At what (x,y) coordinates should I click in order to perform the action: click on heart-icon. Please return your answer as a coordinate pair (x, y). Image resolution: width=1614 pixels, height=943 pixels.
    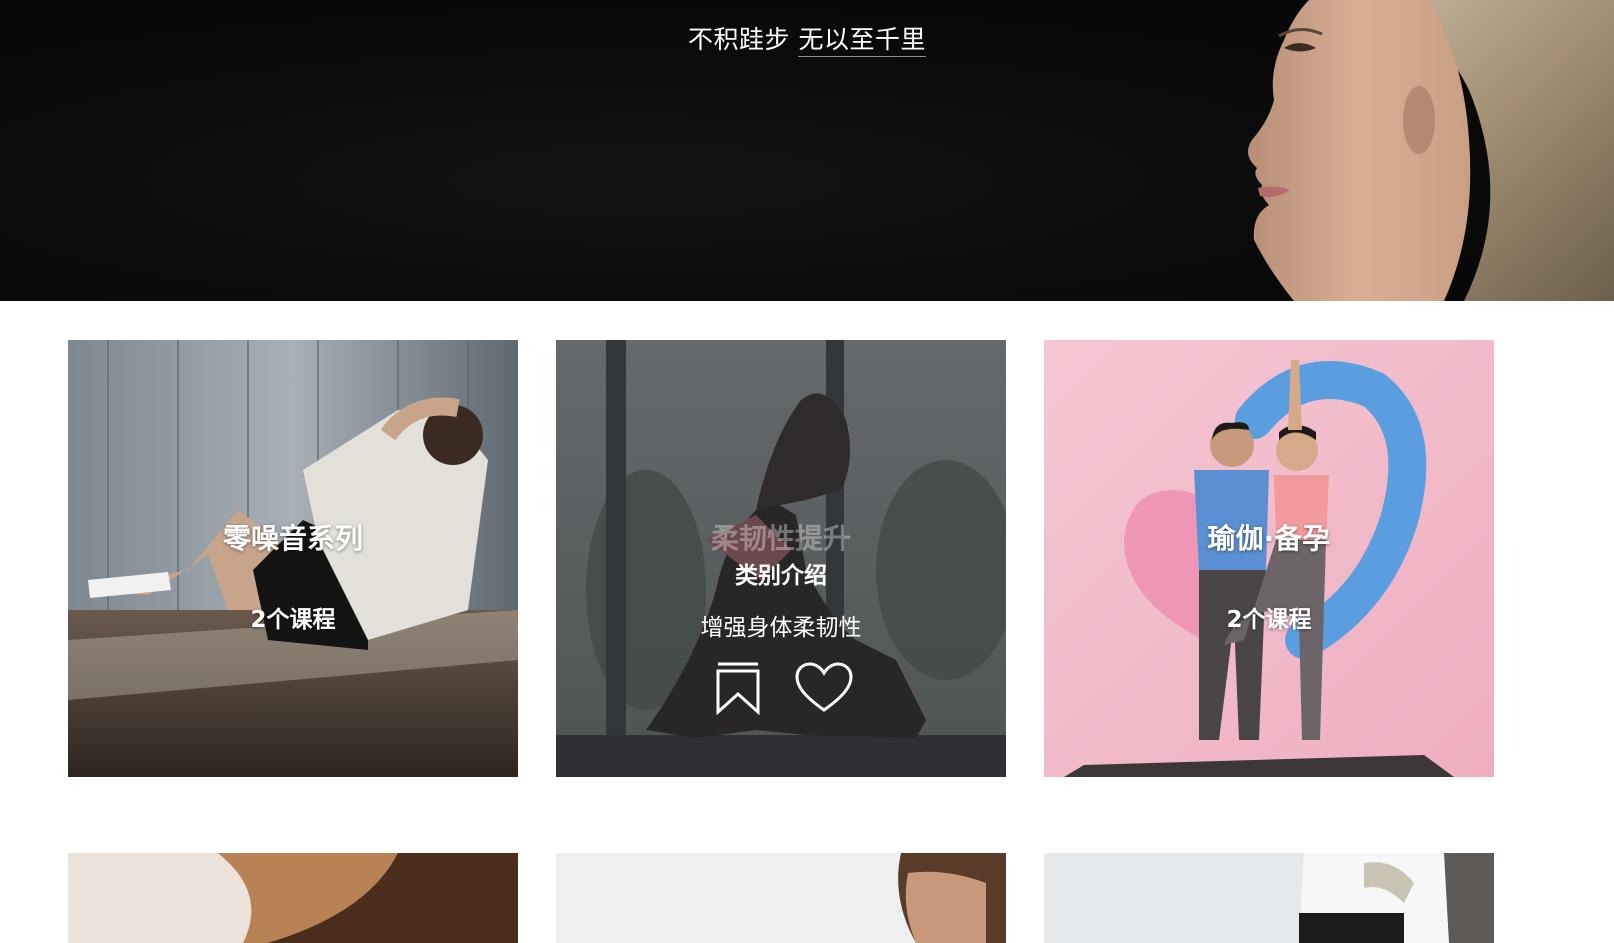
    Looking at the image, I should click on (824, 688).